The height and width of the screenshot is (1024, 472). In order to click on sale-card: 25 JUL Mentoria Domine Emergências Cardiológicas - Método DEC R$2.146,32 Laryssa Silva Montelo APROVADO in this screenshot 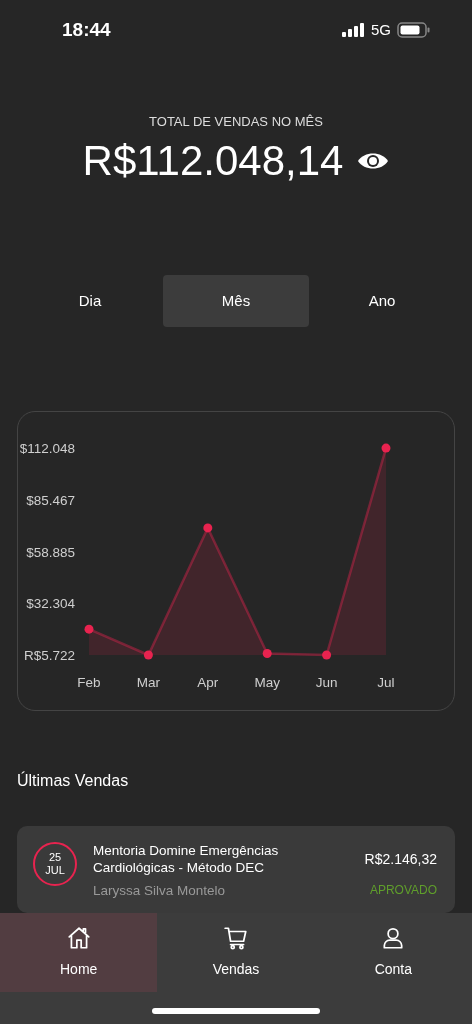, I will do `click(236, 869)`.